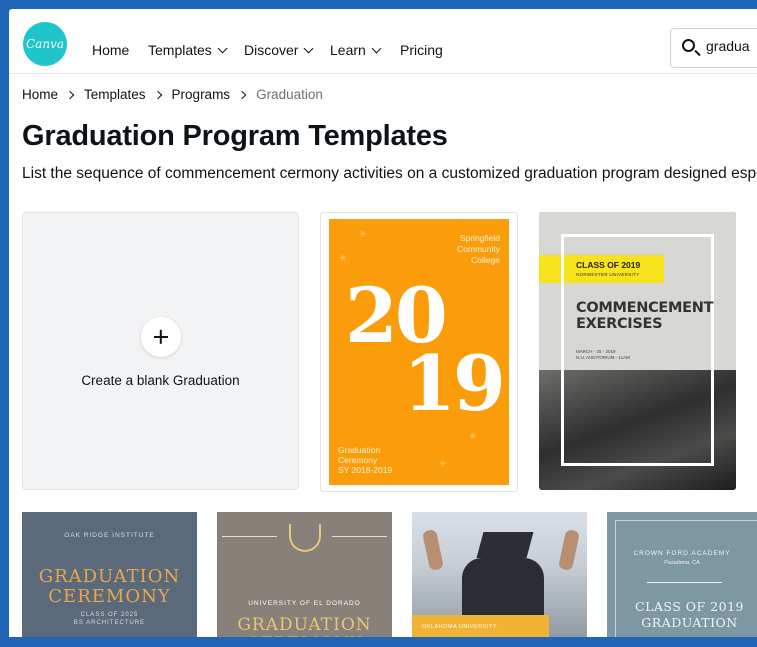 This screenshot has height=647, width=757. What do you see at coordinates (603, 354) in the screenshot?
I see `template-date: MARCH - 25 - 2019 N.U. AUDITORIUM - 11AM` at bounding box center [603, 354].